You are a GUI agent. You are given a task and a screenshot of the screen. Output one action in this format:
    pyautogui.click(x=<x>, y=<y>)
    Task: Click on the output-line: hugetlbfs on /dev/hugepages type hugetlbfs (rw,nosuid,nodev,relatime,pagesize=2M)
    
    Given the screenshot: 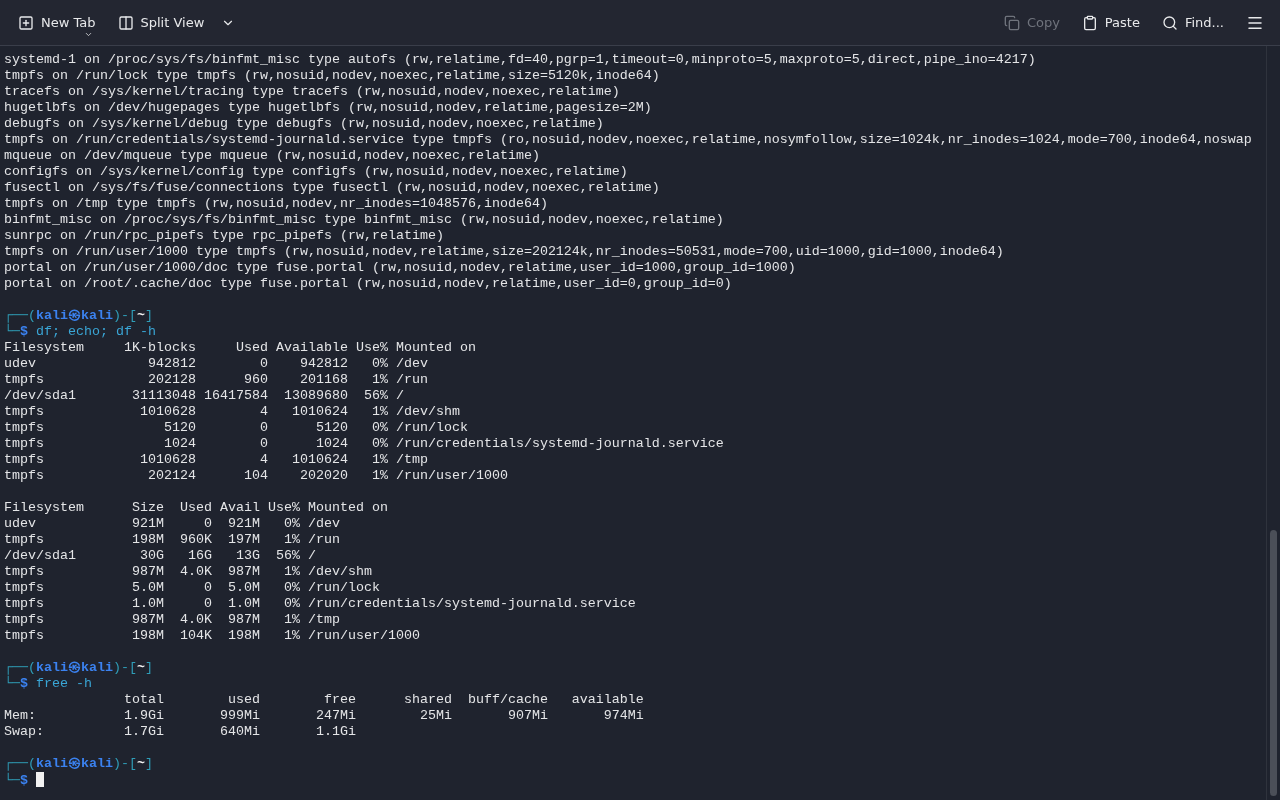 What is the action you would take?
    pyautogui.click(x=328, y=108)
    